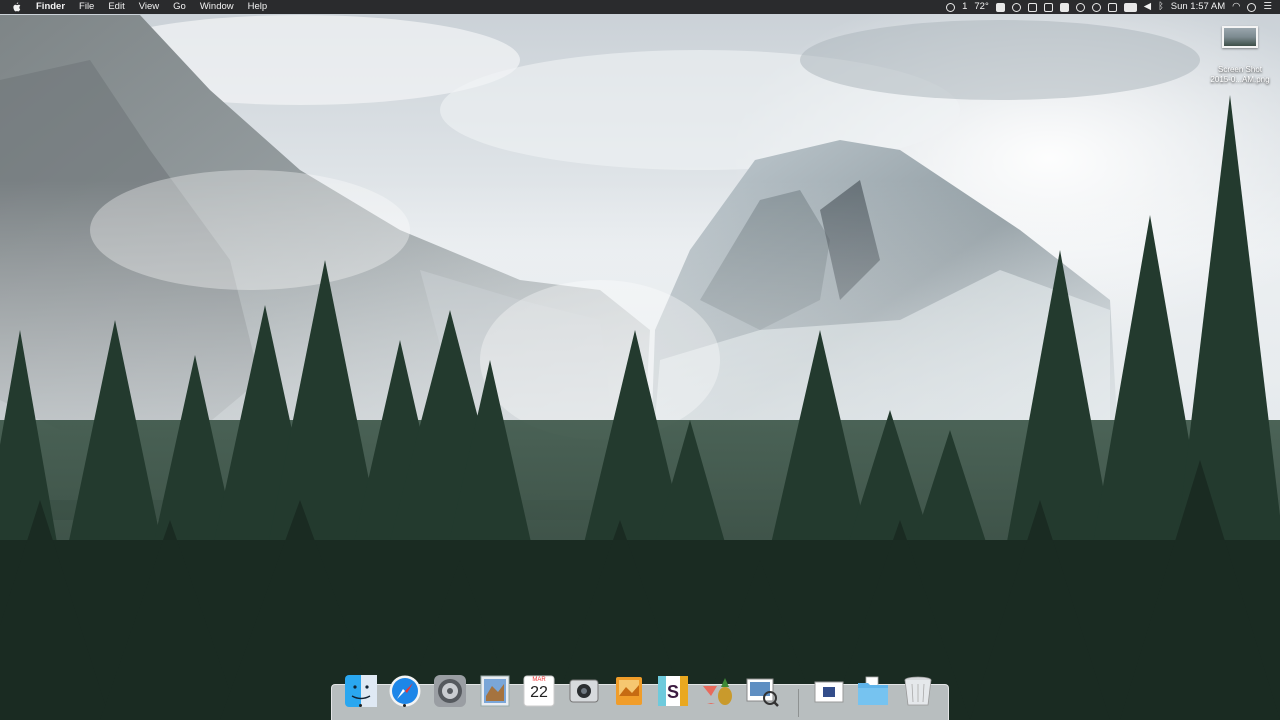 The height and width of the screenshot is (720, 1280). What do you see at coordinates (1267, 7) in the screenshot?
I see `notification-center-icon: ☰` at bounding box center [1267, 7].